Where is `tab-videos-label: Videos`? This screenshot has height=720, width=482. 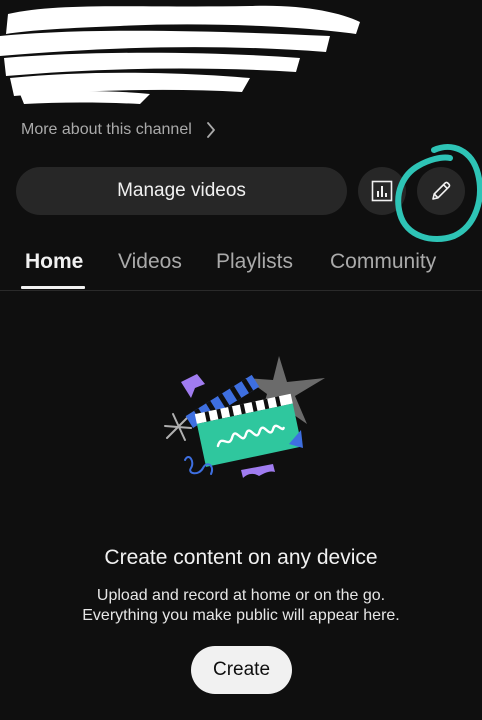 tab-videos-label: Videos is located at coordinates (150, 261).